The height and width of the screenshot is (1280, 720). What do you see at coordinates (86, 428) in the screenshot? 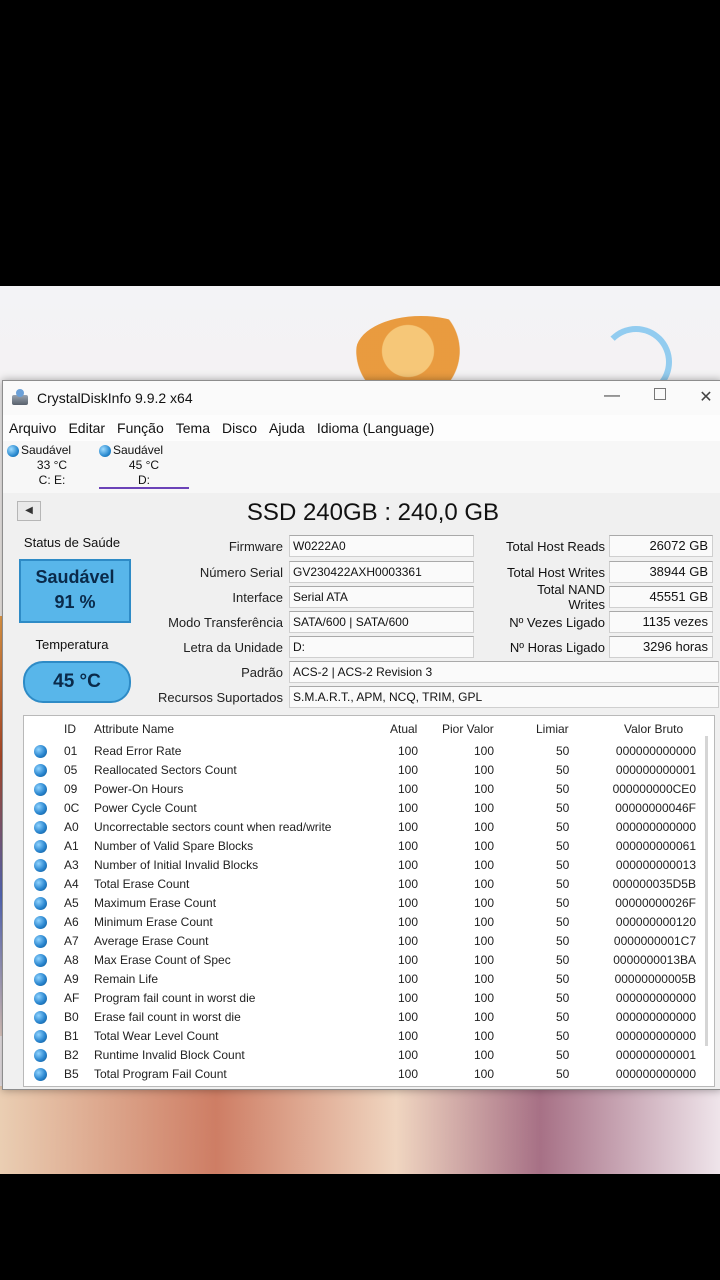
I see `menu-editar: Editar` at bounding box center [86, 428].